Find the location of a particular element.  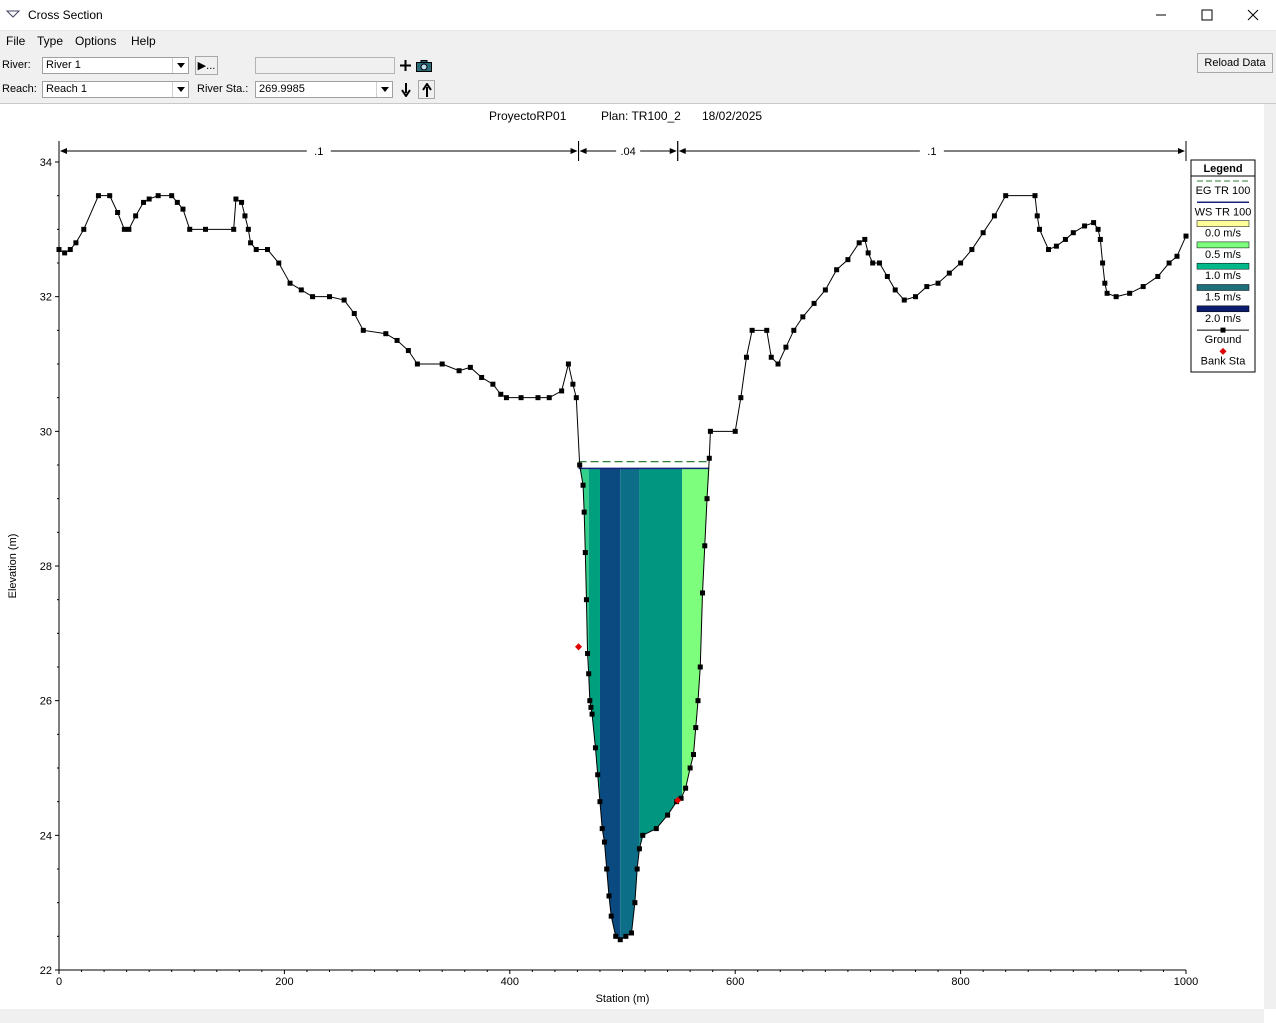

prev-station-button is located at coordinates (426, 89).